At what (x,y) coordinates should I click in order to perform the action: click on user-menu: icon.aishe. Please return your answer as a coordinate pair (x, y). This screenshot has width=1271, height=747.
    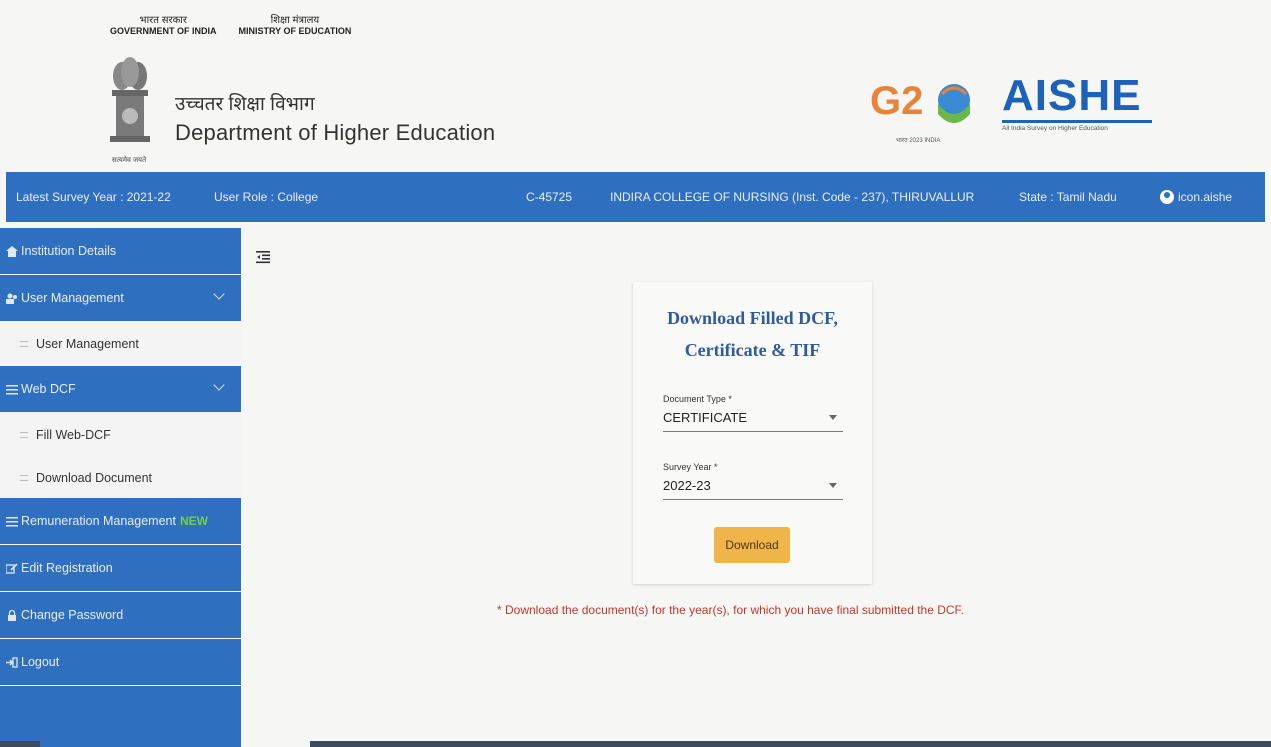
    Looking at the image, I should click on (1196, 197).